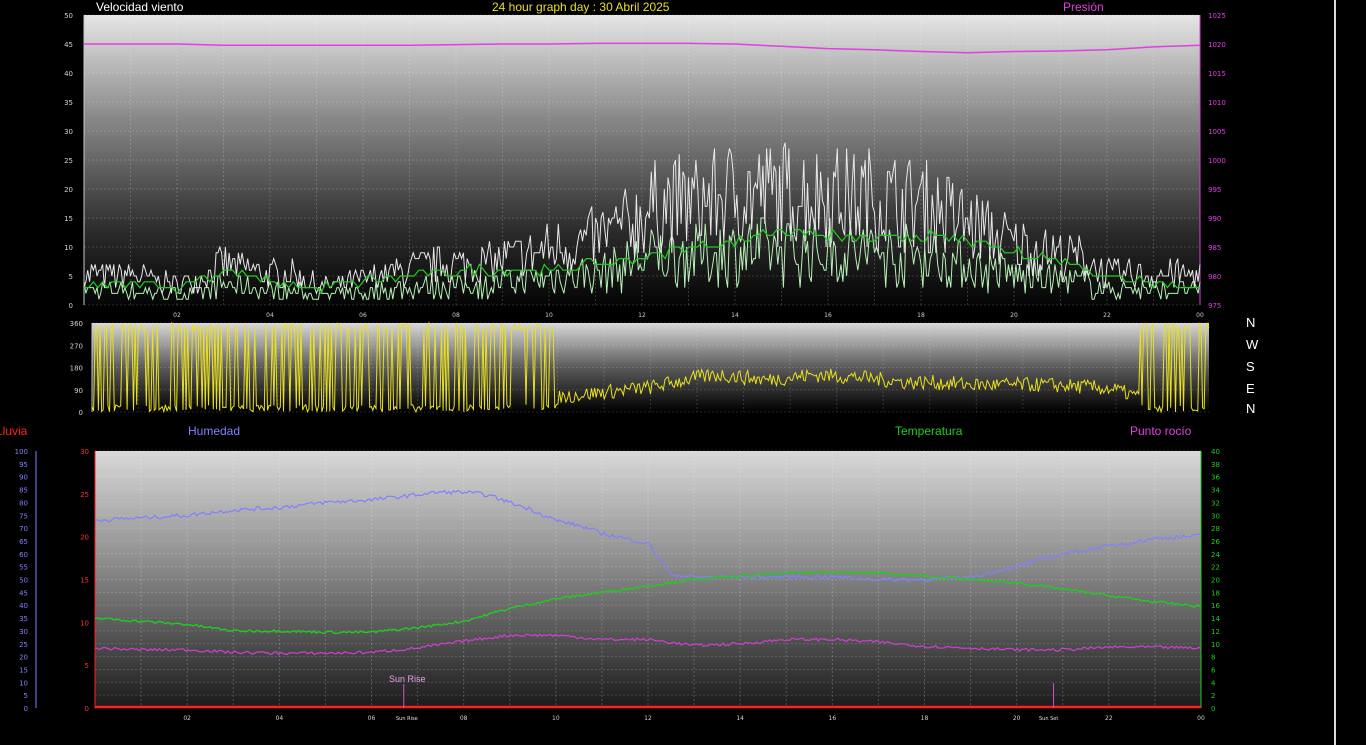 The height and width of the screenshot is (745, 1366). I want to click on humidity-label: Humedad, so click(214, 431).